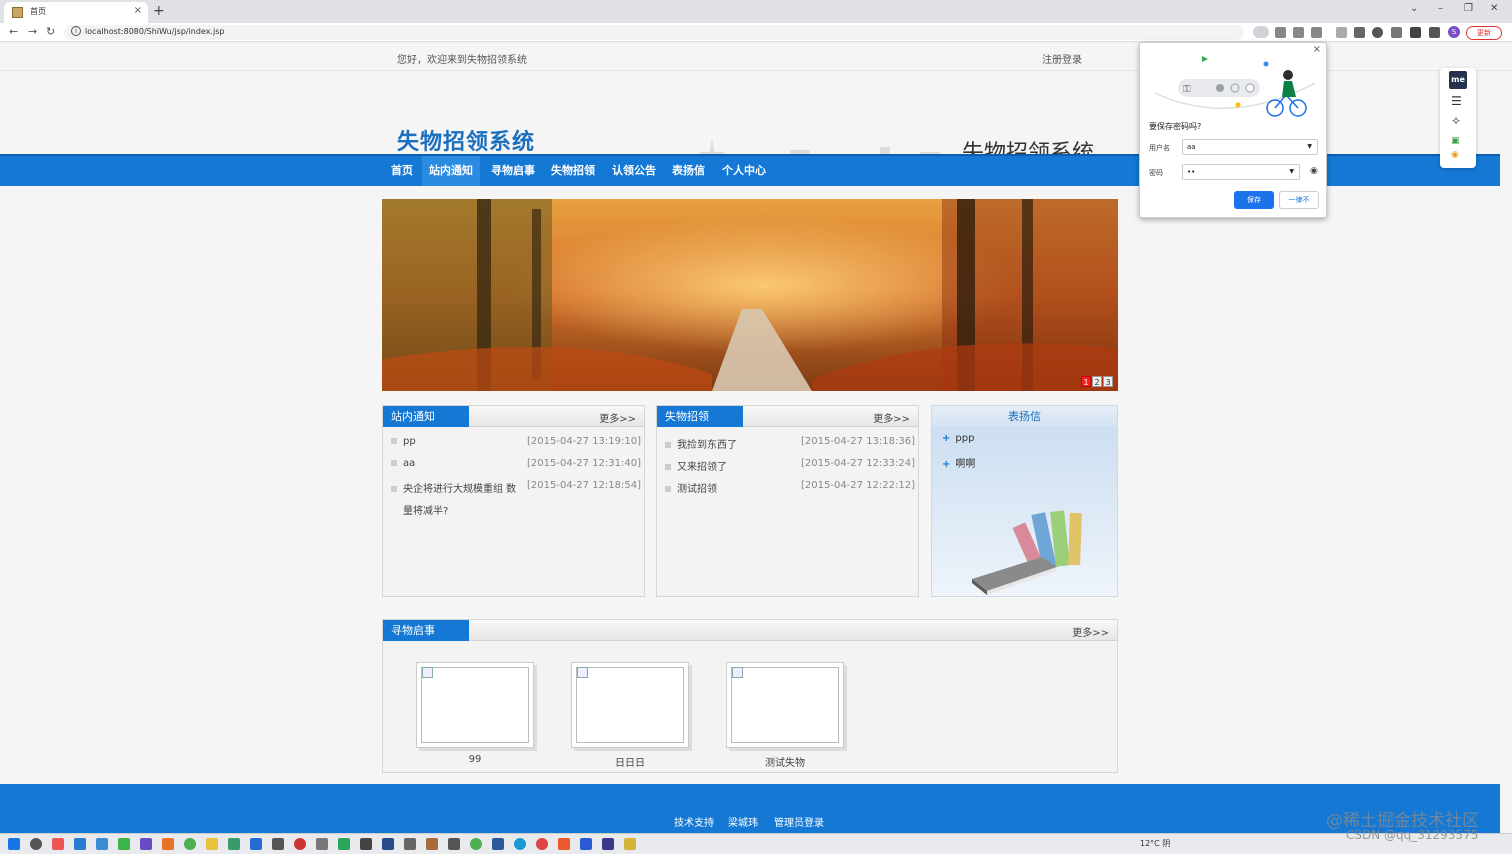  Describe the element at coordinates (1314, 171) in the screenshot. I see `show-password-eye-icon: ◉` at that location.